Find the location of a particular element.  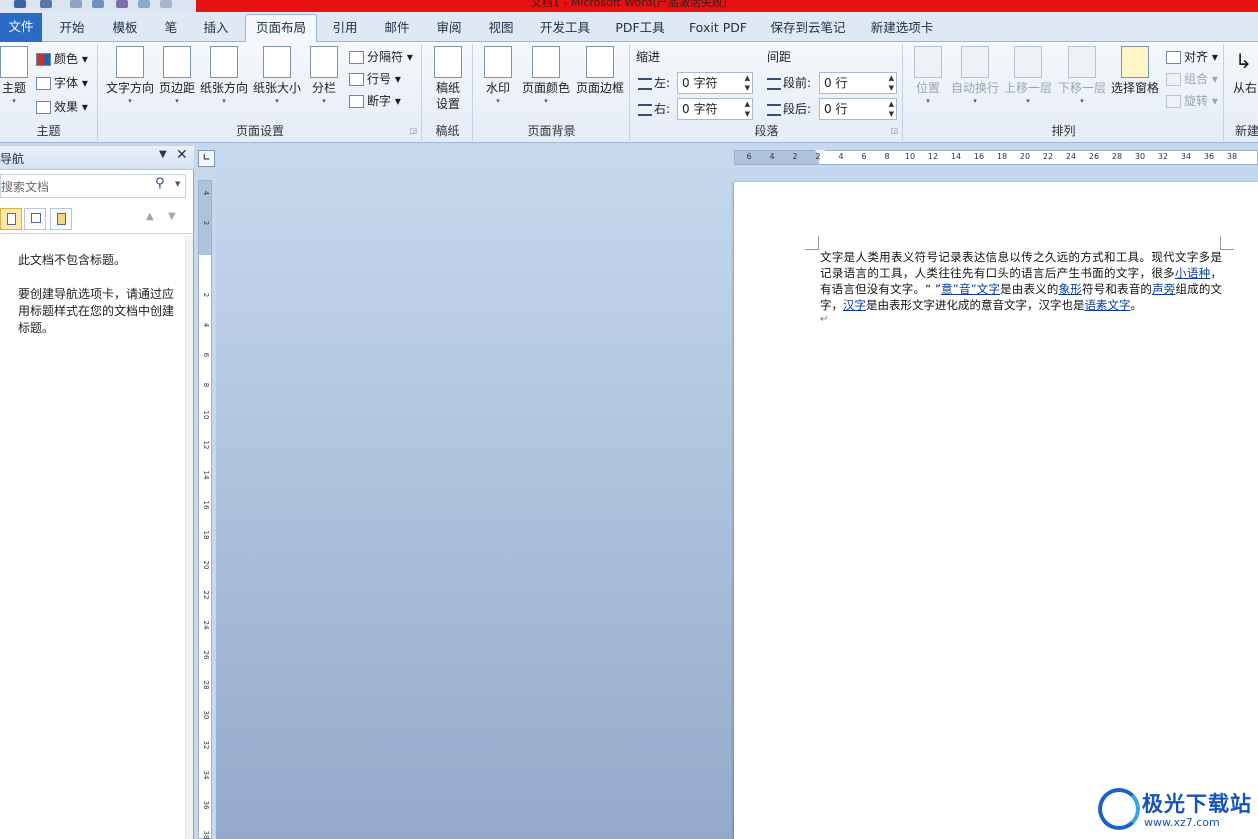

pane-options-chevron-down-icon: ▼ is located at coordinates (163, 154).